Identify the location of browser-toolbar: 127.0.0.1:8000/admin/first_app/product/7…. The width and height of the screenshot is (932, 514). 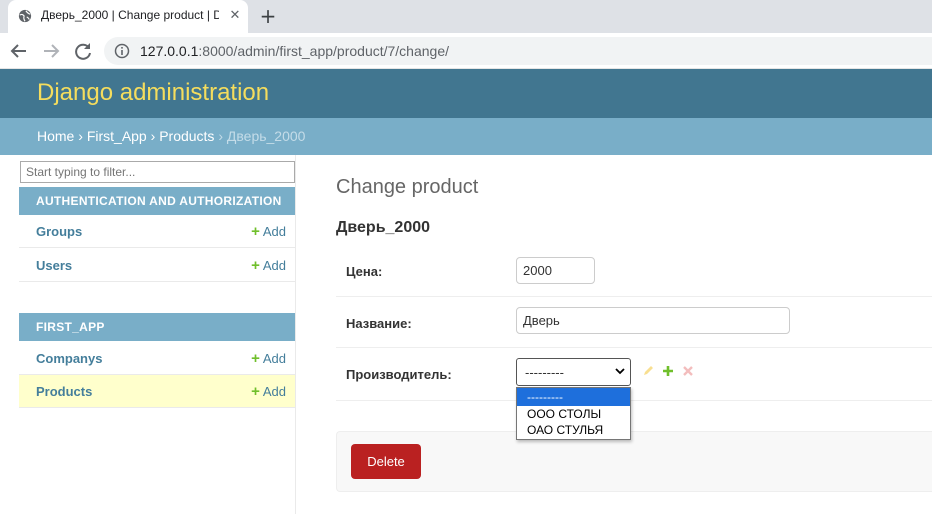
(466, 51).